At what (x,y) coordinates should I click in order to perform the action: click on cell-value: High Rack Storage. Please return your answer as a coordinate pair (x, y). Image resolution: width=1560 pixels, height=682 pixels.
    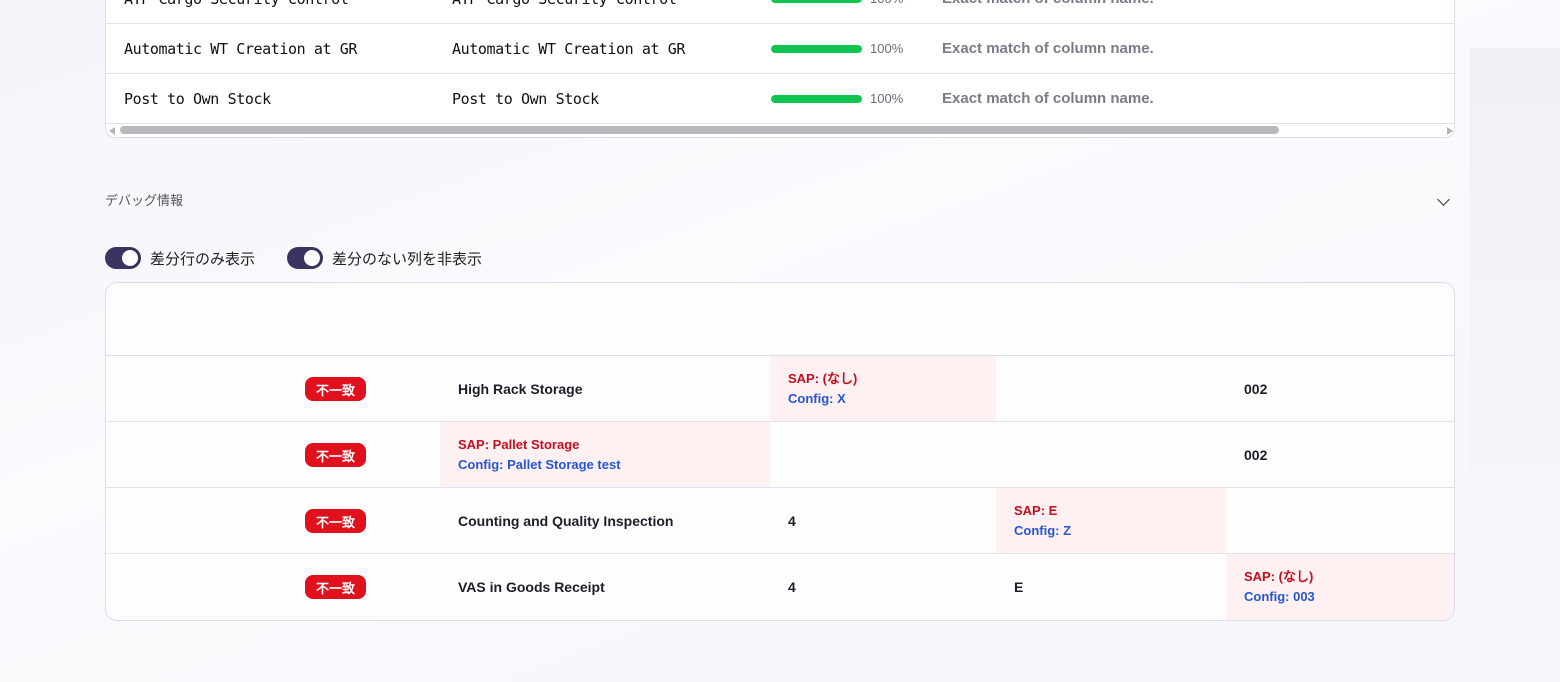
    Looking at the image, I should click on (520, 388).